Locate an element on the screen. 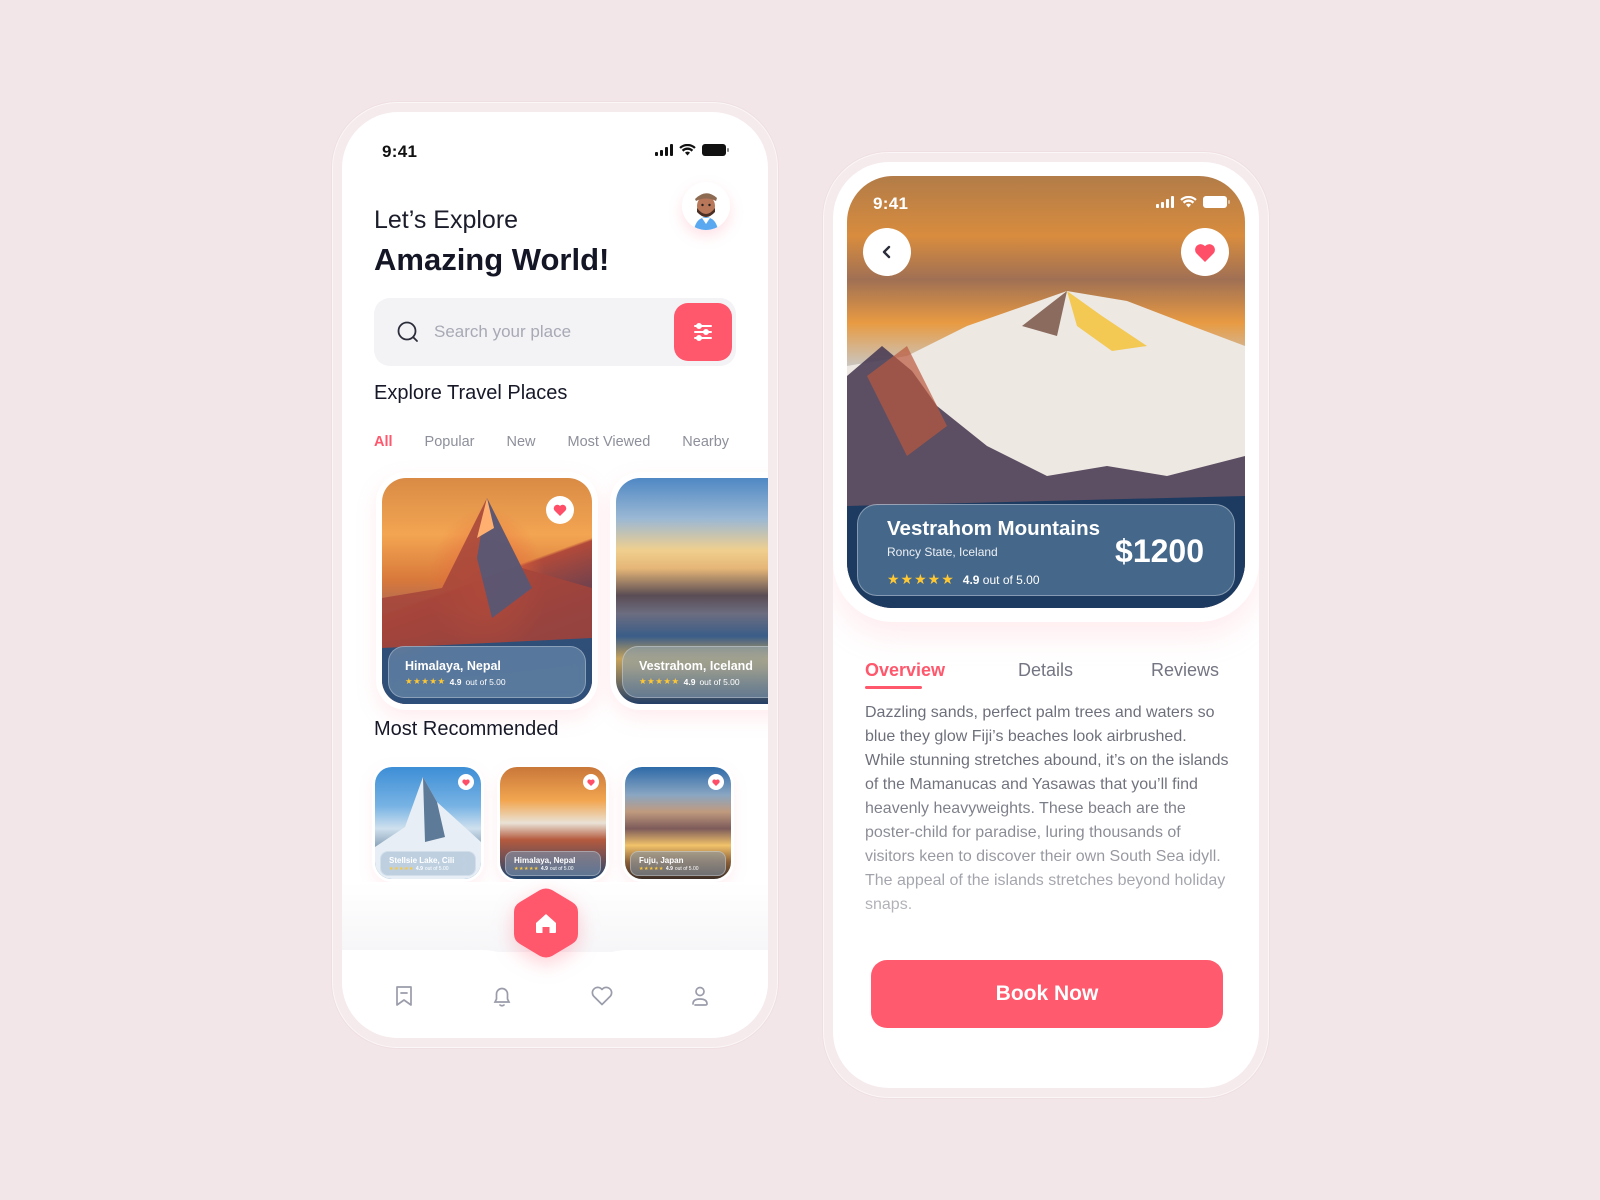  place-info-overlay: Fuju, Japan ★★★★★ 4.9 out of 5.00 is located at coordinates (678, 863).